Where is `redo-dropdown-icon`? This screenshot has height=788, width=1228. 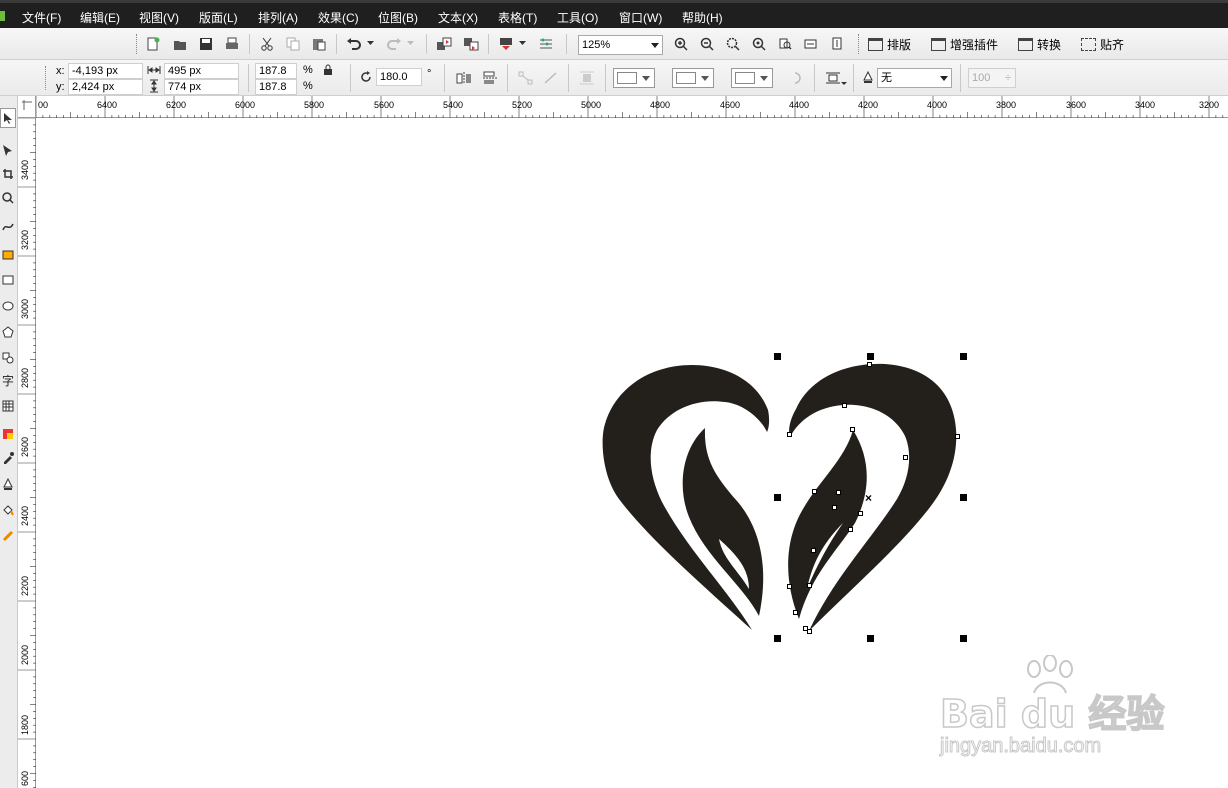 redo-dropdown-icon is located at coordinates (411, 44).